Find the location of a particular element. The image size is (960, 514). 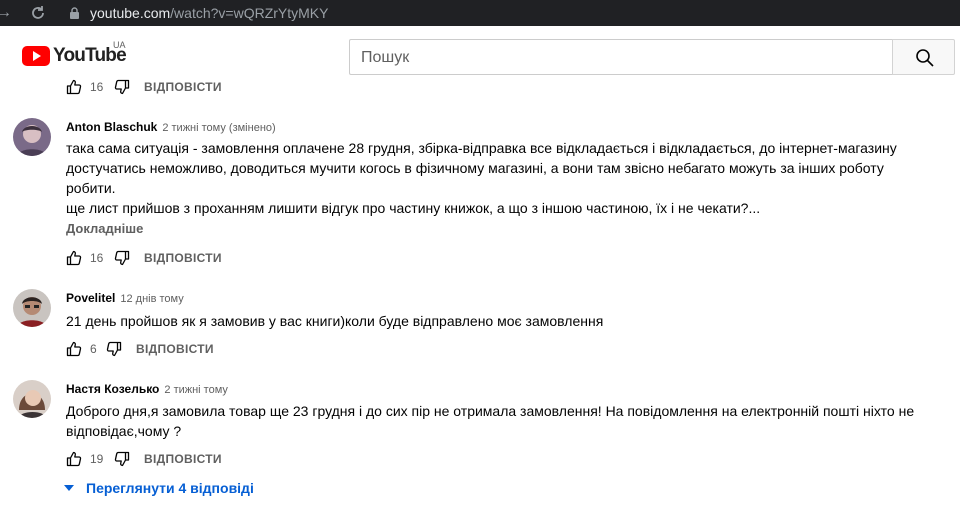

comment-actions: 16 ВІДПОВІСТИ is located at coordinates (144, 258).